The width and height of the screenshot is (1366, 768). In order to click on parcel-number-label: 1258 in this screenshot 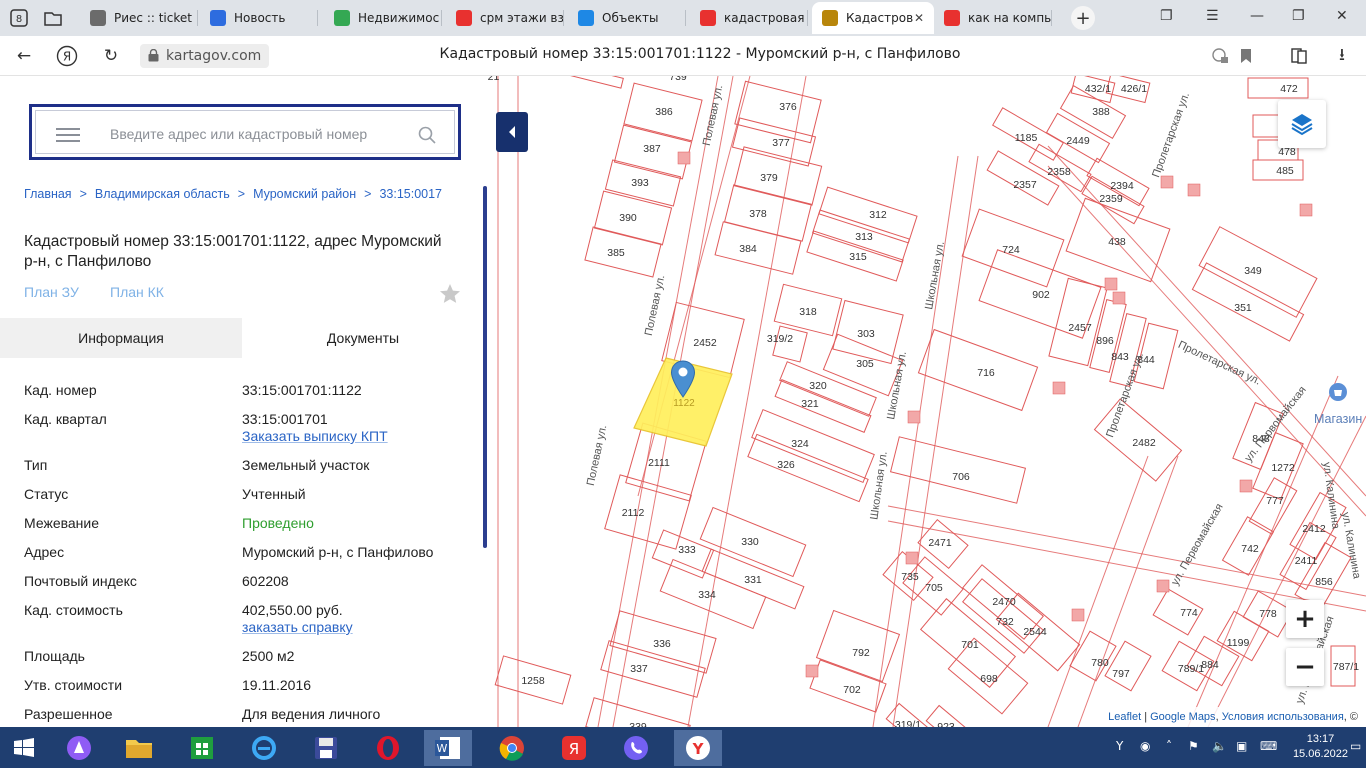, I will do `click(533, 681)`.